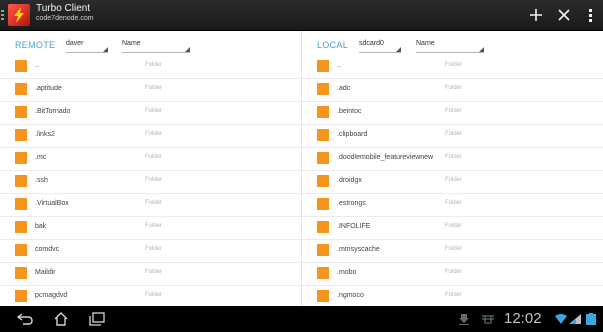  I want to click on file-row: .droidgx Folder, so click(452, 182).